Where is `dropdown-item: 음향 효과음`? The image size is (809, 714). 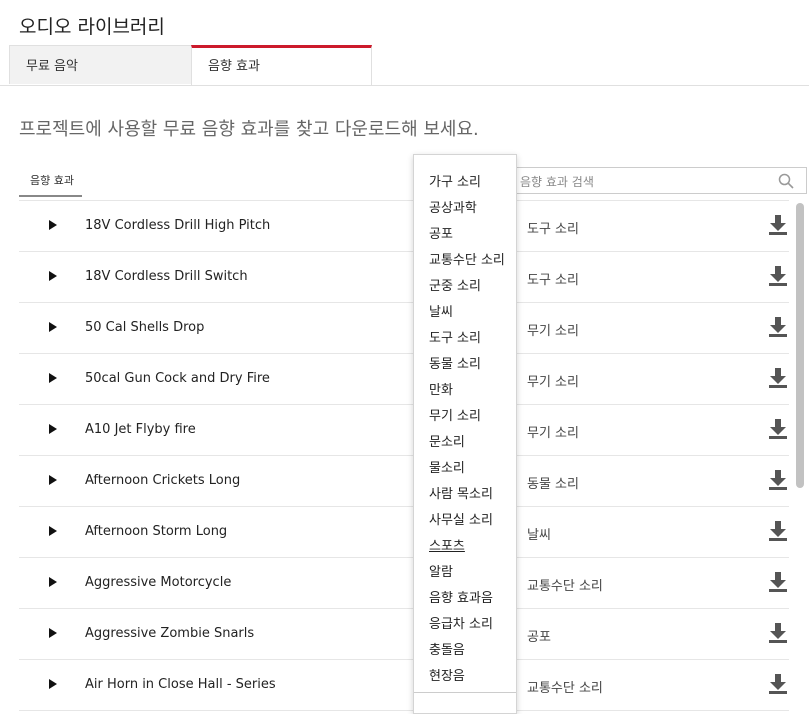
dropdown-item: 음향 효과음 is located at coordinates (461, 596).